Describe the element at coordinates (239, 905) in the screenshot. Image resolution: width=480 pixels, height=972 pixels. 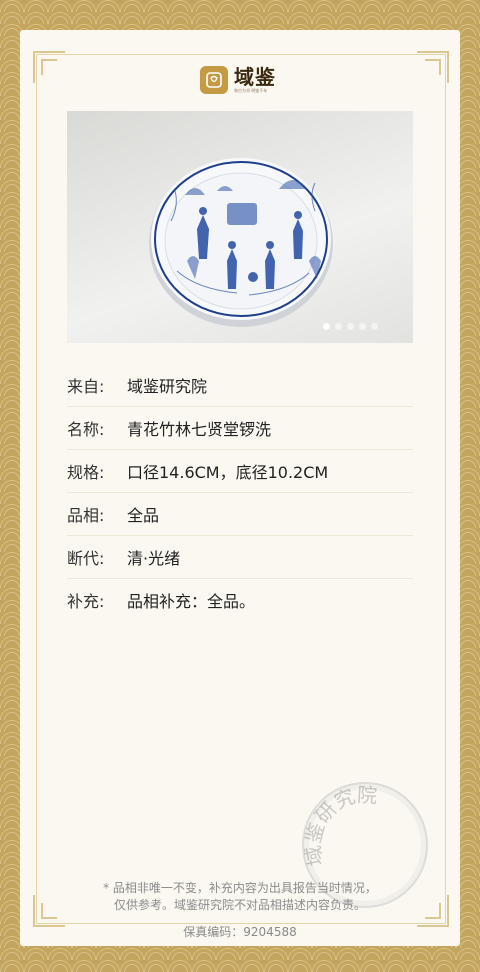
I see `disclaimer-line: 仅供参考。域鉴研究院不对品相描述内容负责。` at that location.